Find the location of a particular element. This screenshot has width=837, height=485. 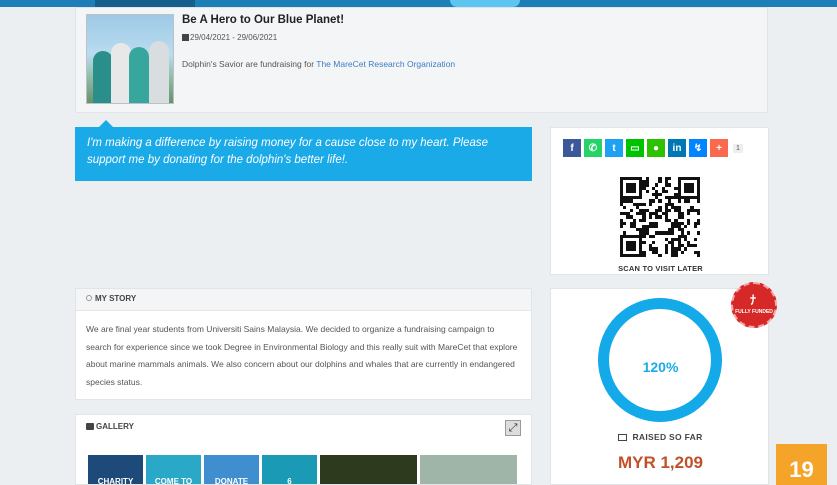

gallery-thumbnail: DONATE is located at coordinates (231, 469).